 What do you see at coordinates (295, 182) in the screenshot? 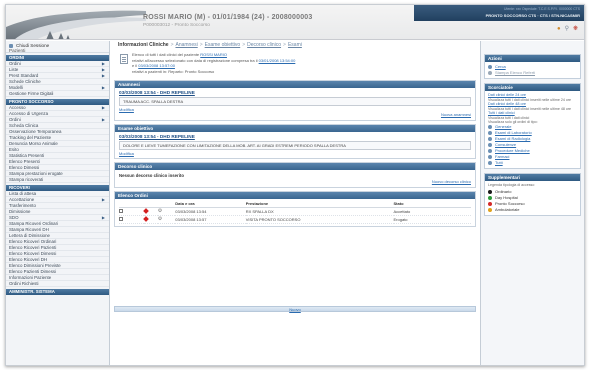
I see `new-decorso-link: Nuovo decorso clinico` at bounding box center [295, 182].